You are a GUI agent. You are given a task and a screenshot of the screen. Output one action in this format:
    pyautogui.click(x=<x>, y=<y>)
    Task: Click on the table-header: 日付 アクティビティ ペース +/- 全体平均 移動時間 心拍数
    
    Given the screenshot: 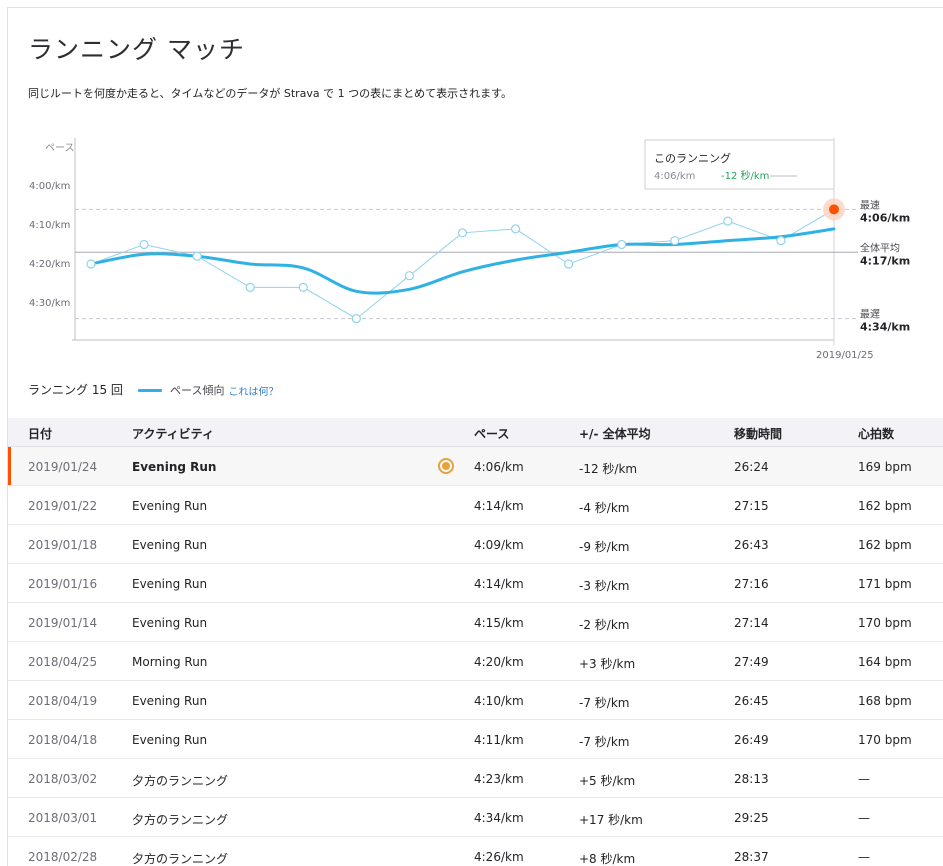 What is the action you would take?
    pyautogui.click(x=475, y=432)
    